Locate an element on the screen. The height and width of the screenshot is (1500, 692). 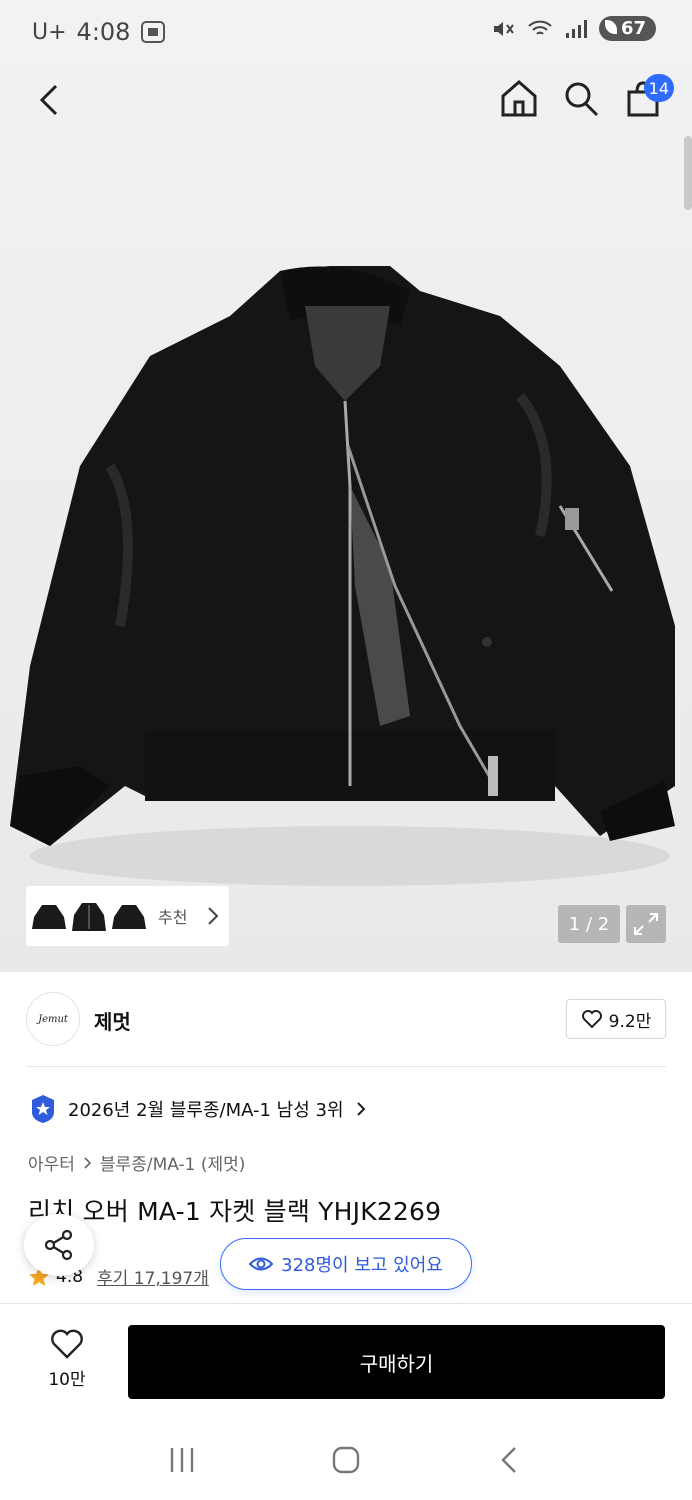
viewers-text: 328명이 보고 있어요 is located at coordinates (362, 1265).